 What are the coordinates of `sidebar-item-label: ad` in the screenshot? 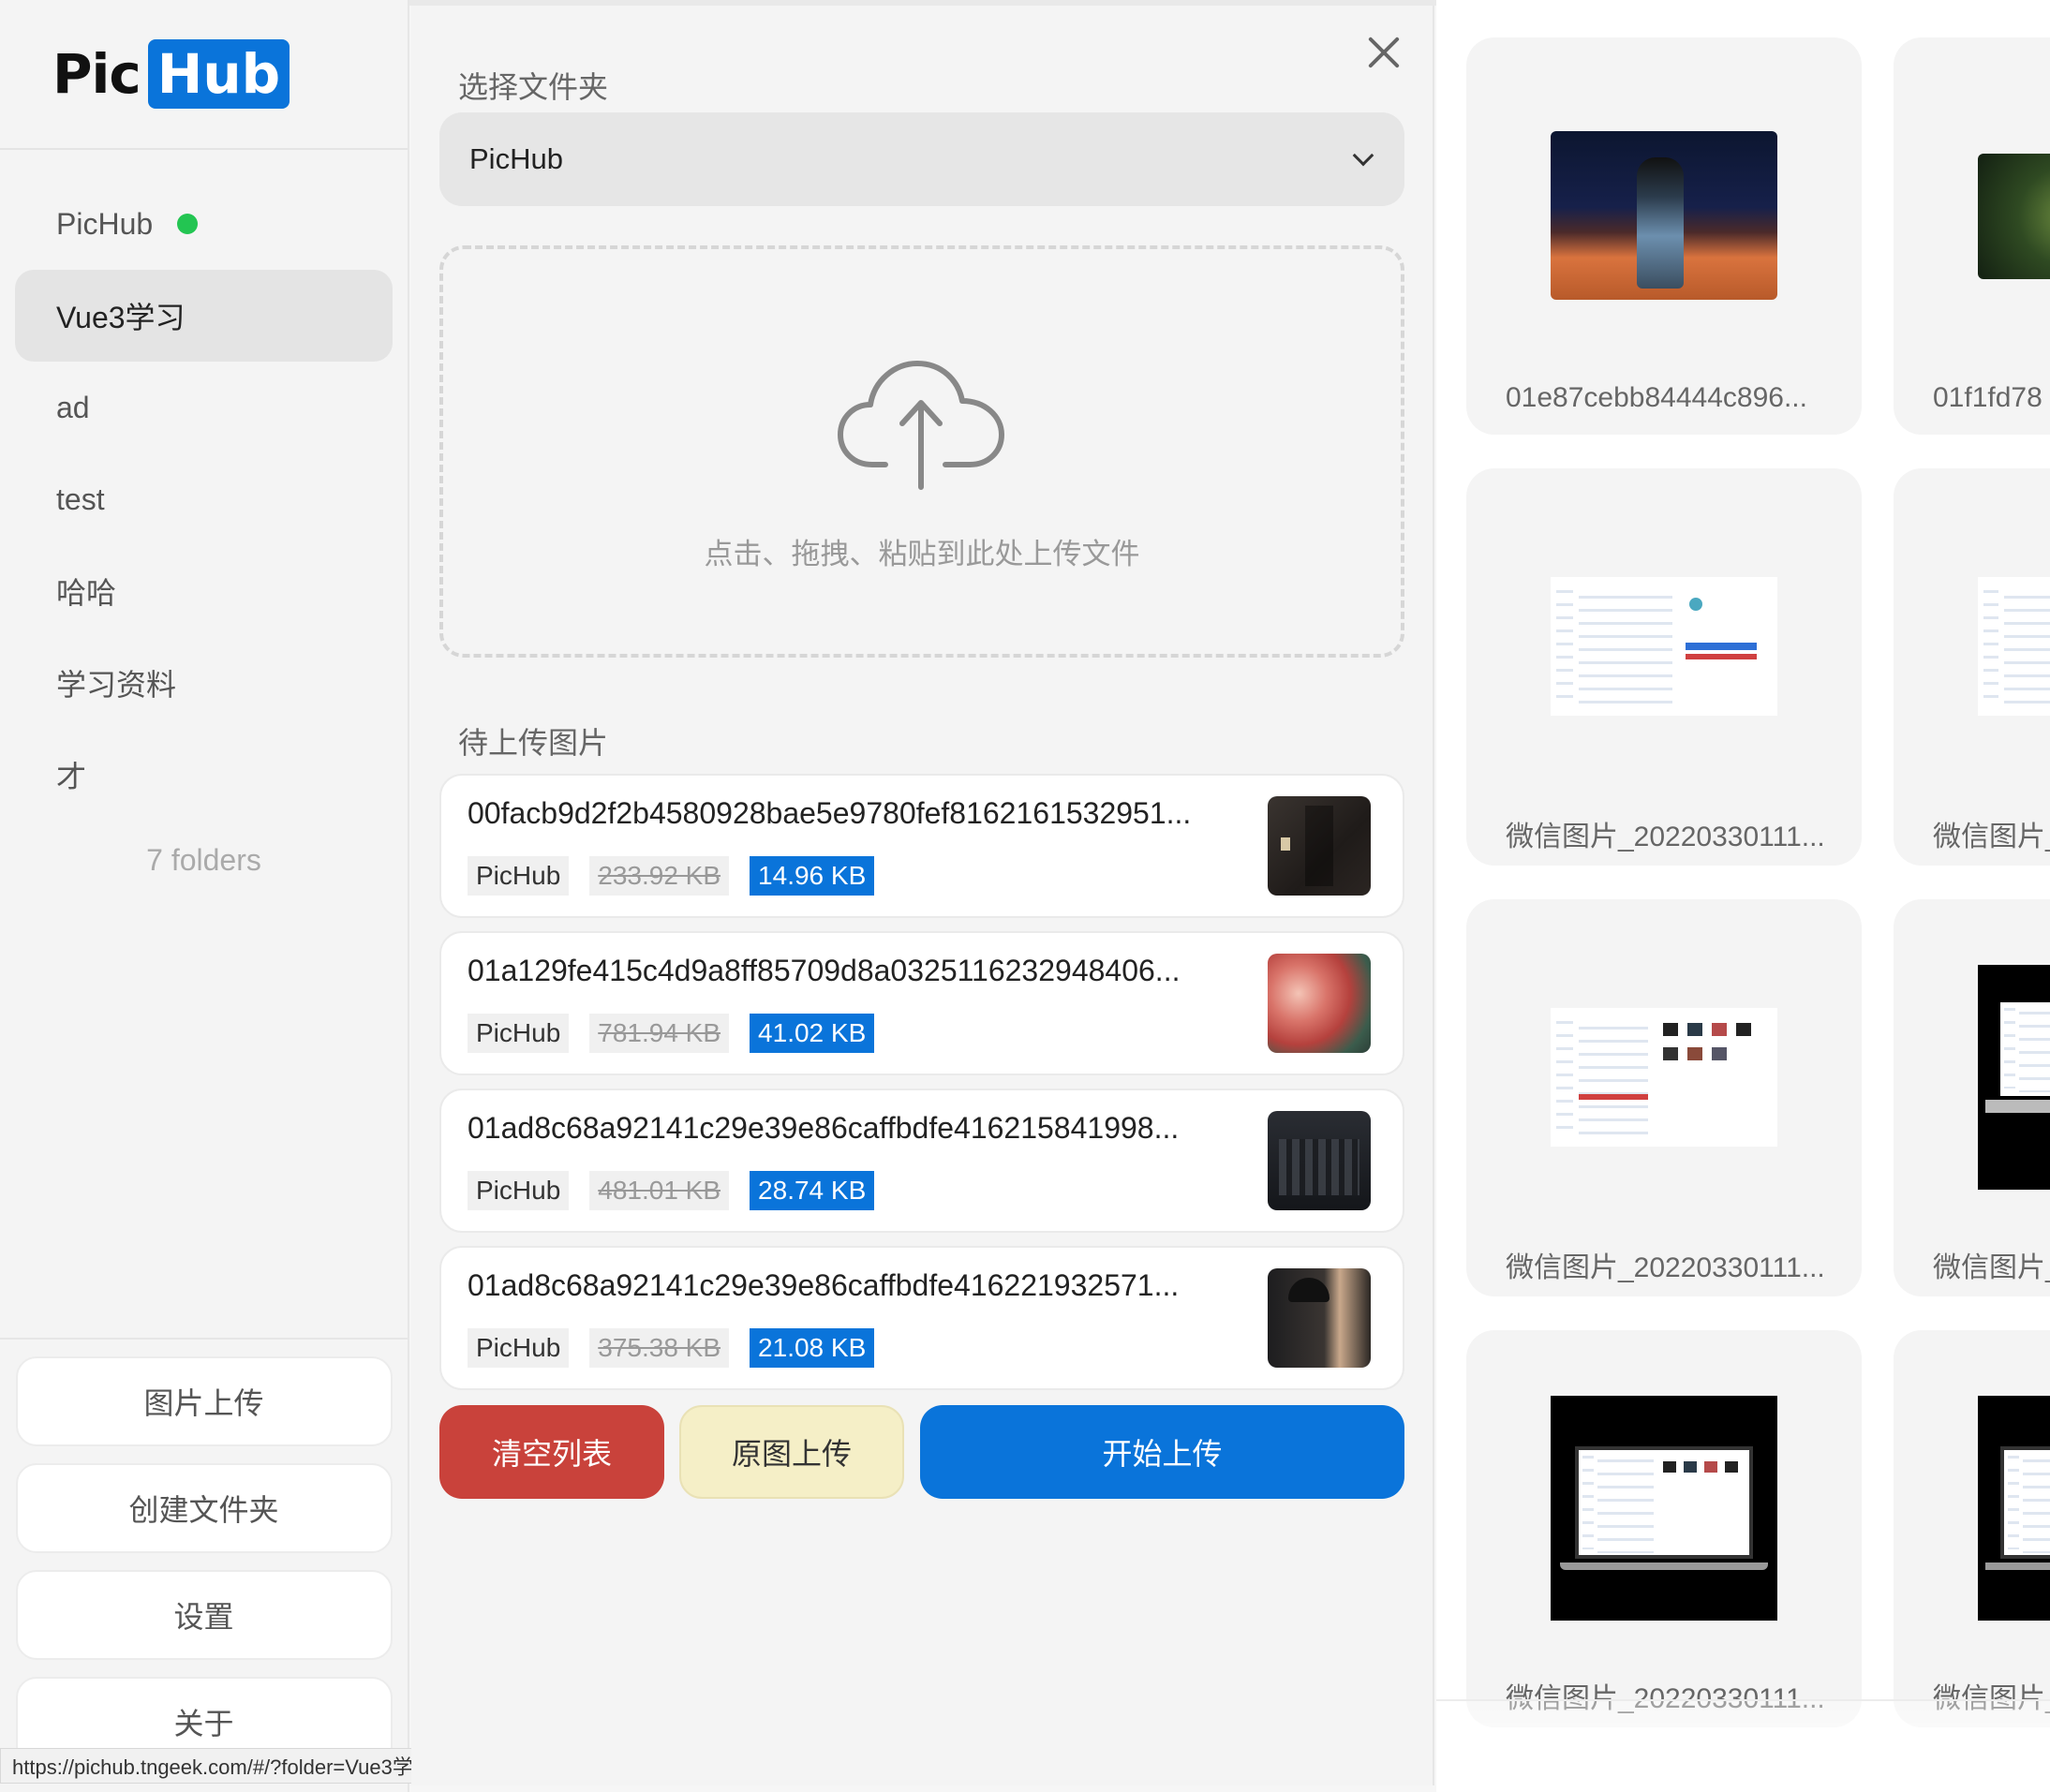 It's located at (73, 407).